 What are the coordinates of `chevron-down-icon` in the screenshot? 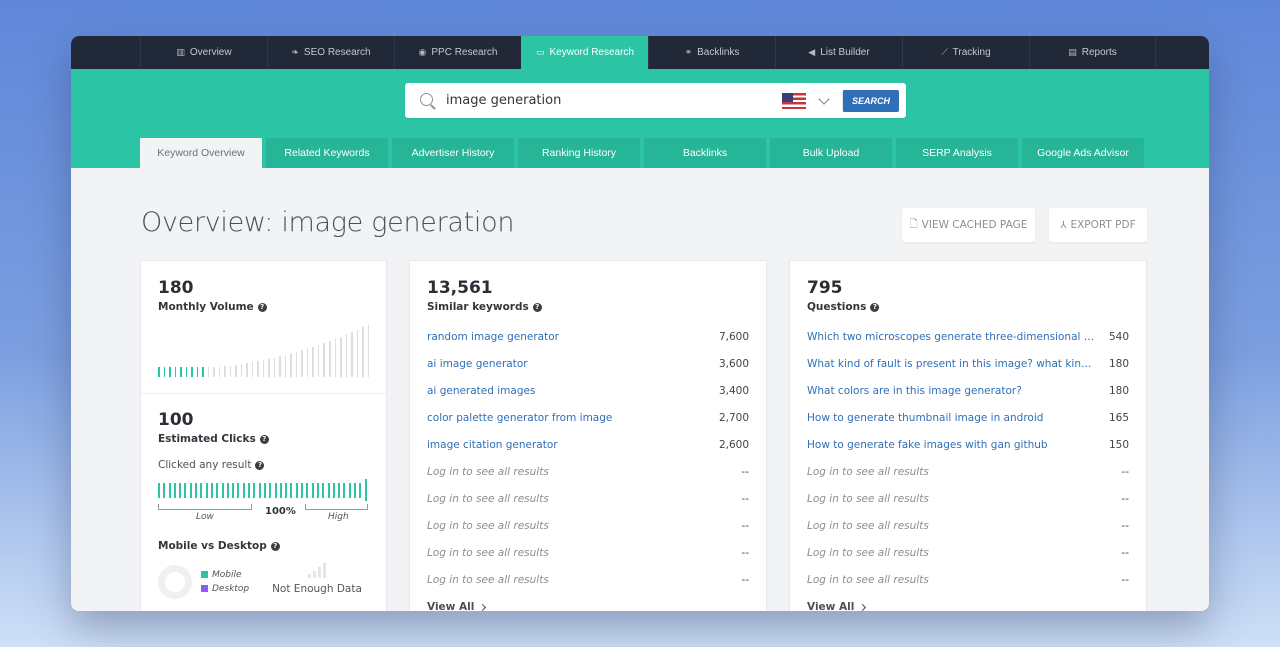 It's located at (824, 98).